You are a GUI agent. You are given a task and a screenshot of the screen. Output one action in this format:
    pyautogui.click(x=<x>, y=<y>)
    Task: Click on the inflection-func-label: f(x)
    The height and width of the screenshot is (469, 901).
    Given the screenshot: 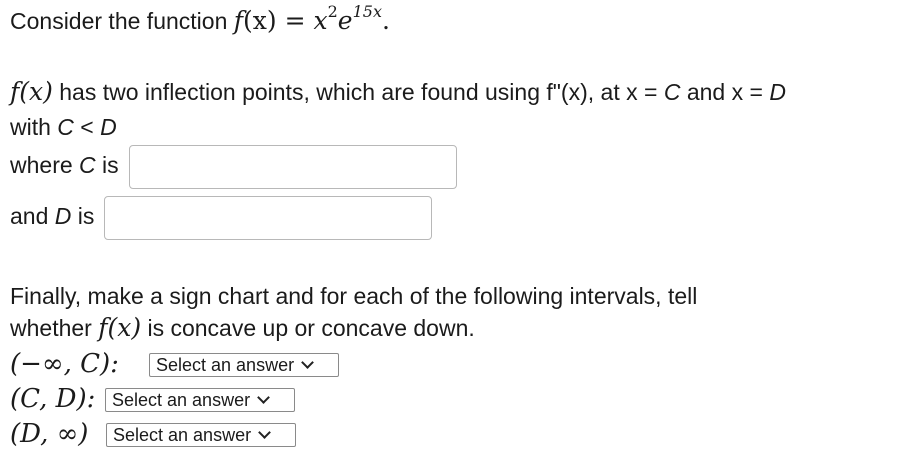 What is the action you would take?
    pyautogui.click(x=31, y=91)
    